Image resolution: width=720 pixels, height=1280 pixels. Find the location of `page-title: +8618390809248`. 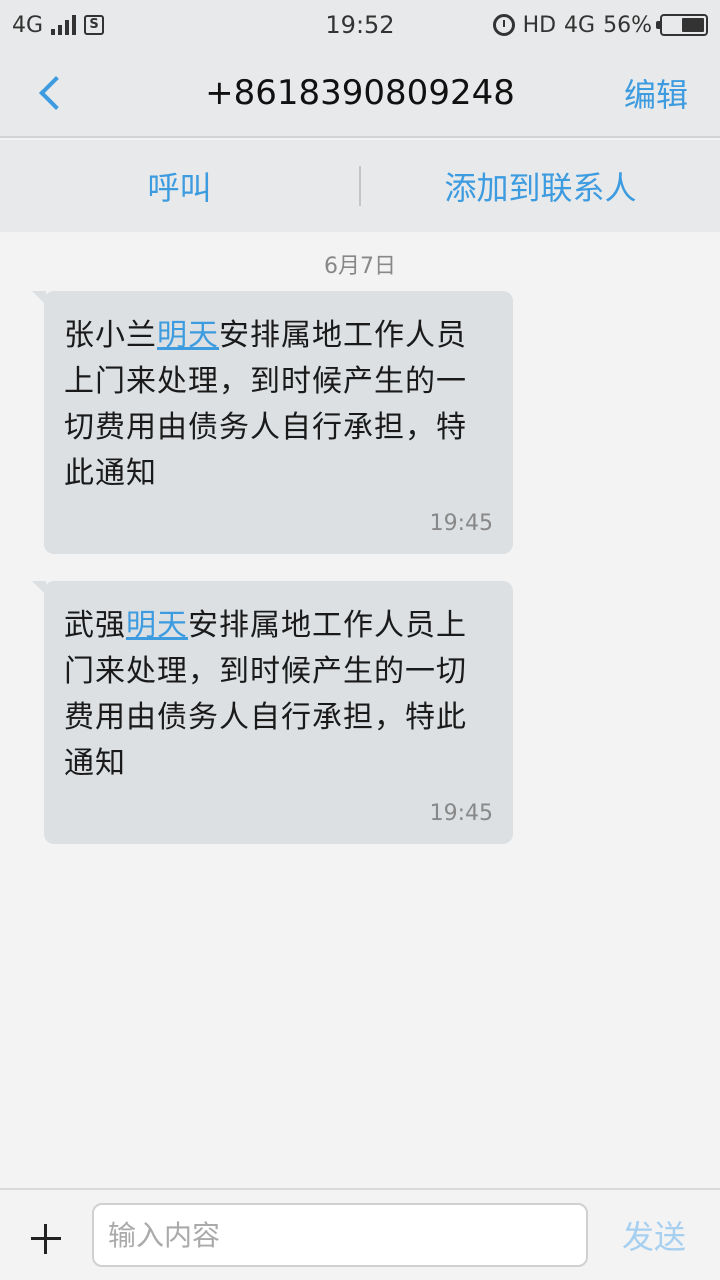

page-title: +8618390809248 is located at coordinates (360, 93).